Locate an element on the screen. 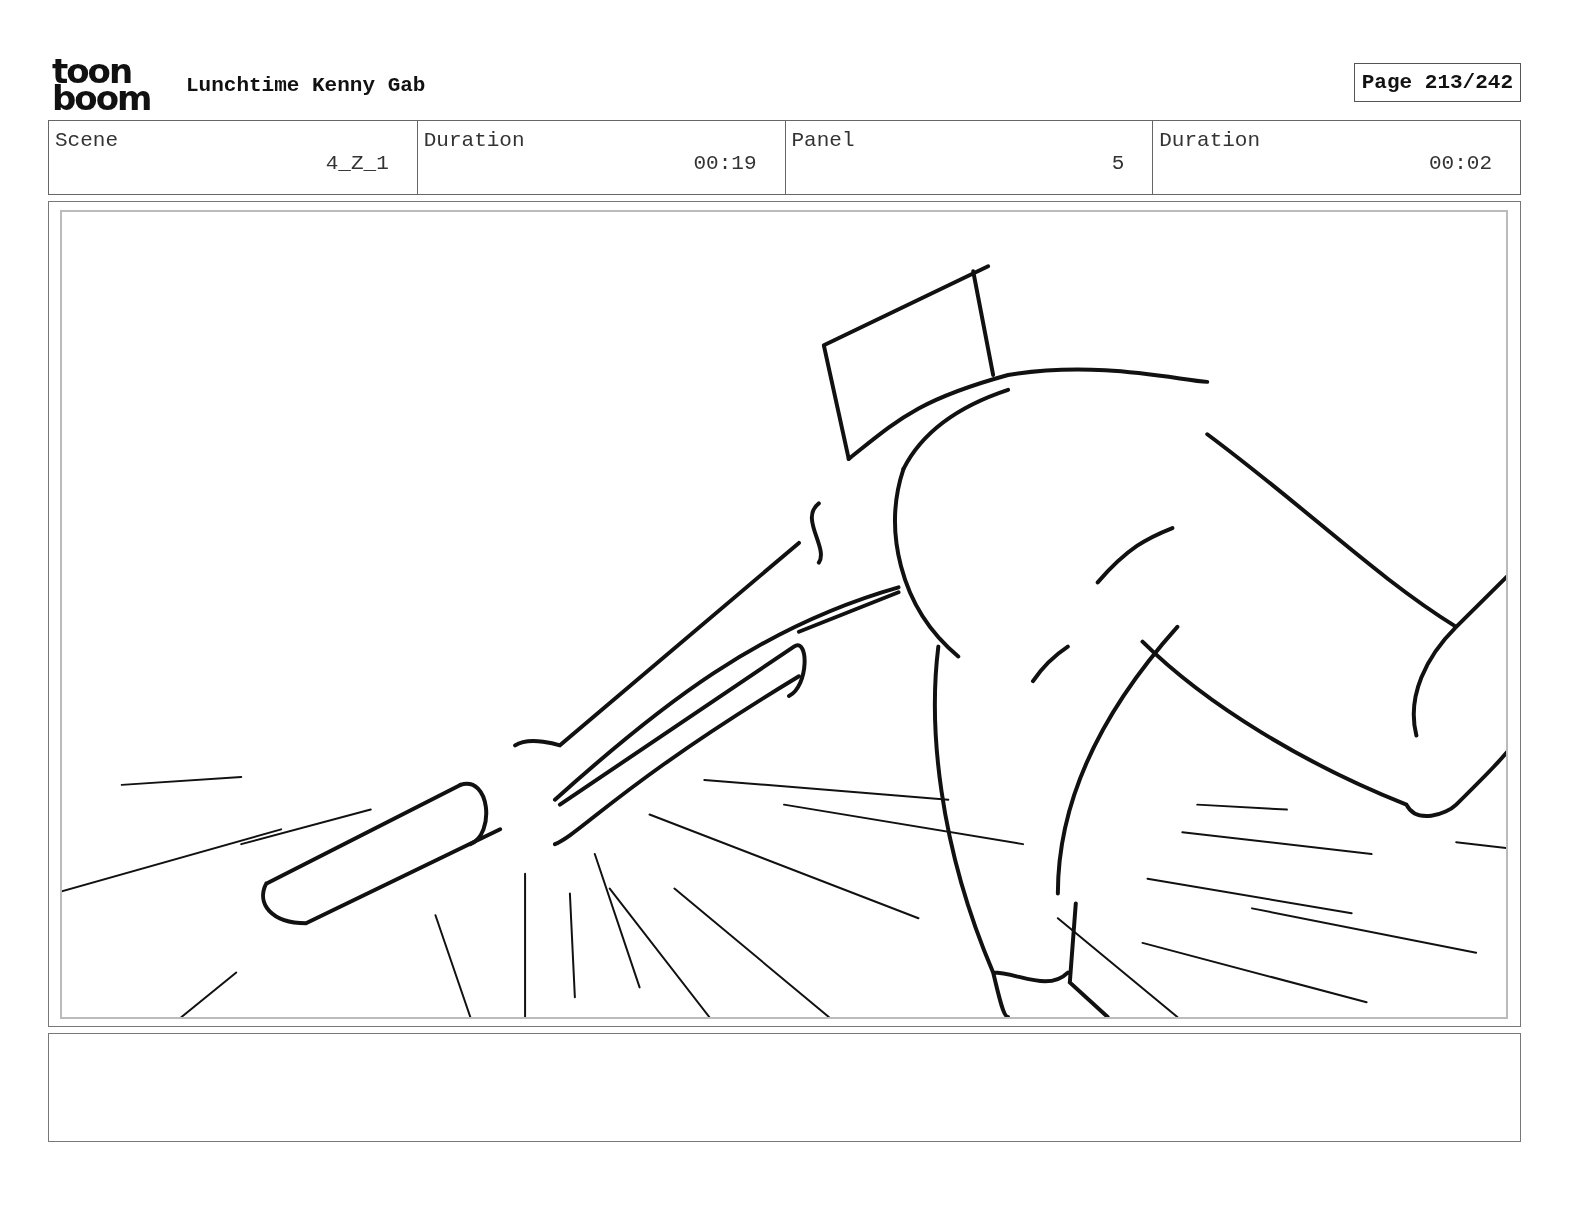  logo: toon boom is located at coordinates (102, 85).